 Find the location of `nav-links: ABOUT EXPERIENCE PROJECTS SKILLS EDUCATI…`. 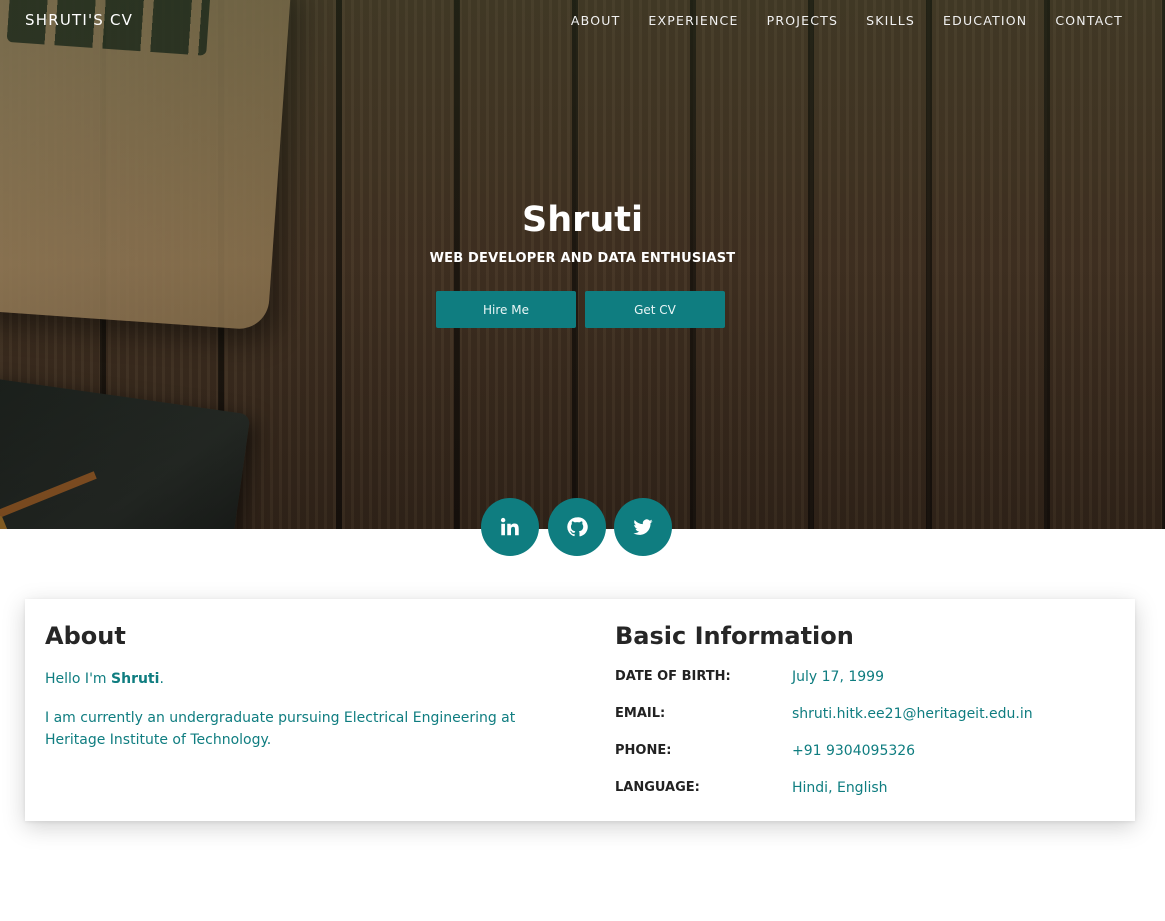

nav-links: ABOUT EXPERIENCE PROJECTS SKILLS EDUCATI… is located at coordinates (833, 20).